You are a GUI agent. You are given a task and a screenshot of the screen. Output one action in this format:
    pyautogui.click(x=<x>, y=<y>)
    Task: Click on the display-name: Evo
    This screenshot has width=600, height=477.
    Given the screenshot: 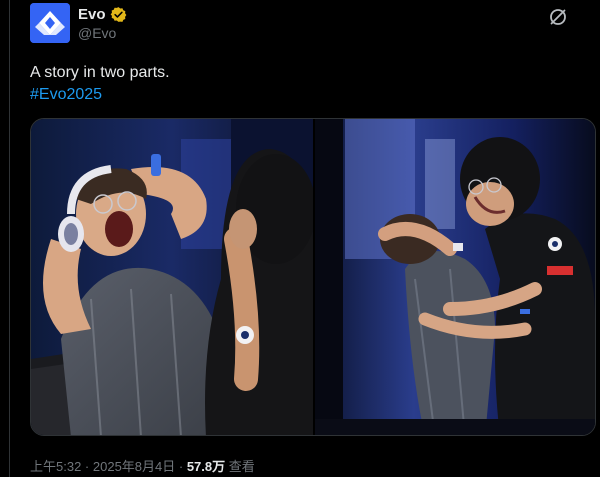 What is the action you would take?
    pyautogui.click(x=92, y=14)
    